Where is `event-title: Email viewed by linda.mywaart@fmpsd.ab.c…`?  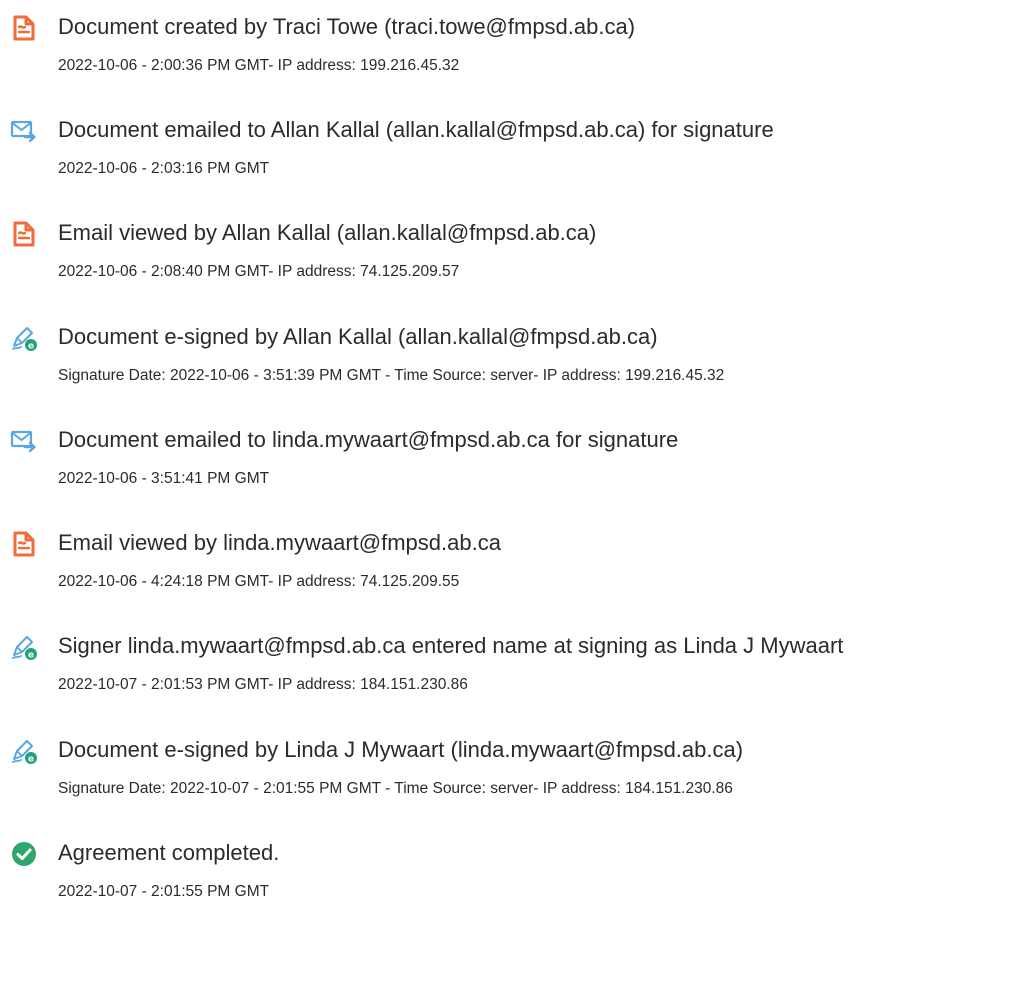 event-title: Email viewed by linda.mywaart@fmpsd.ab.c… is located at coordinates (279, 542).